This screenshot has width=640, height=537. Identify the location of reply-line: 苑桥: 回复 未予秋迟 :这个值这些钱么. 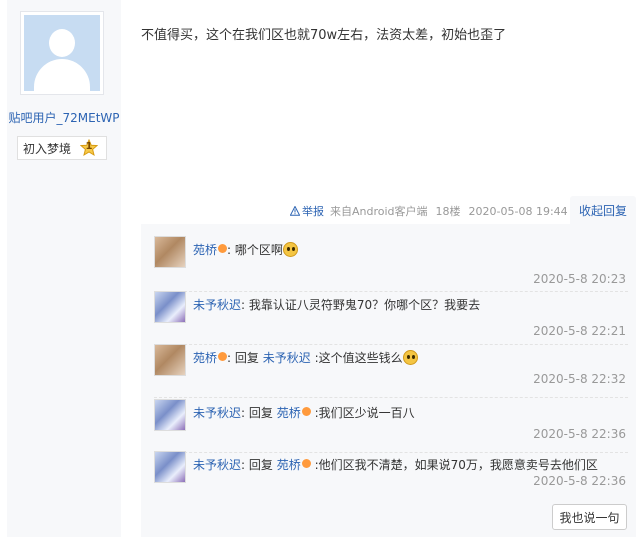
(305, 357).